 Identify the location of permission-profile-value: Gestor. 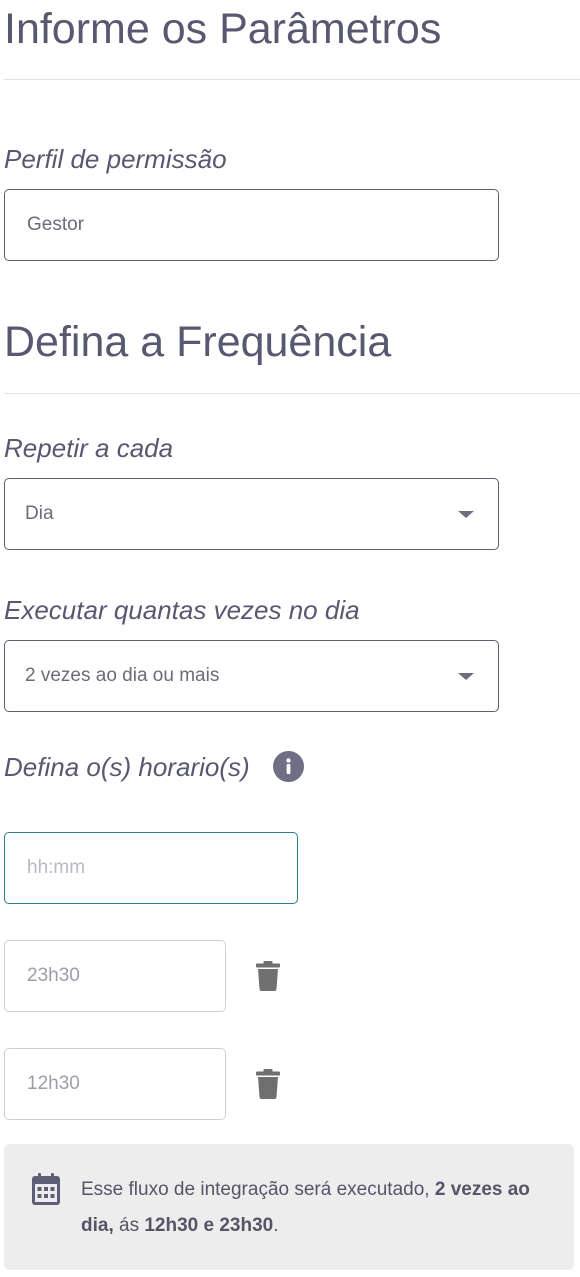
(56, 224).